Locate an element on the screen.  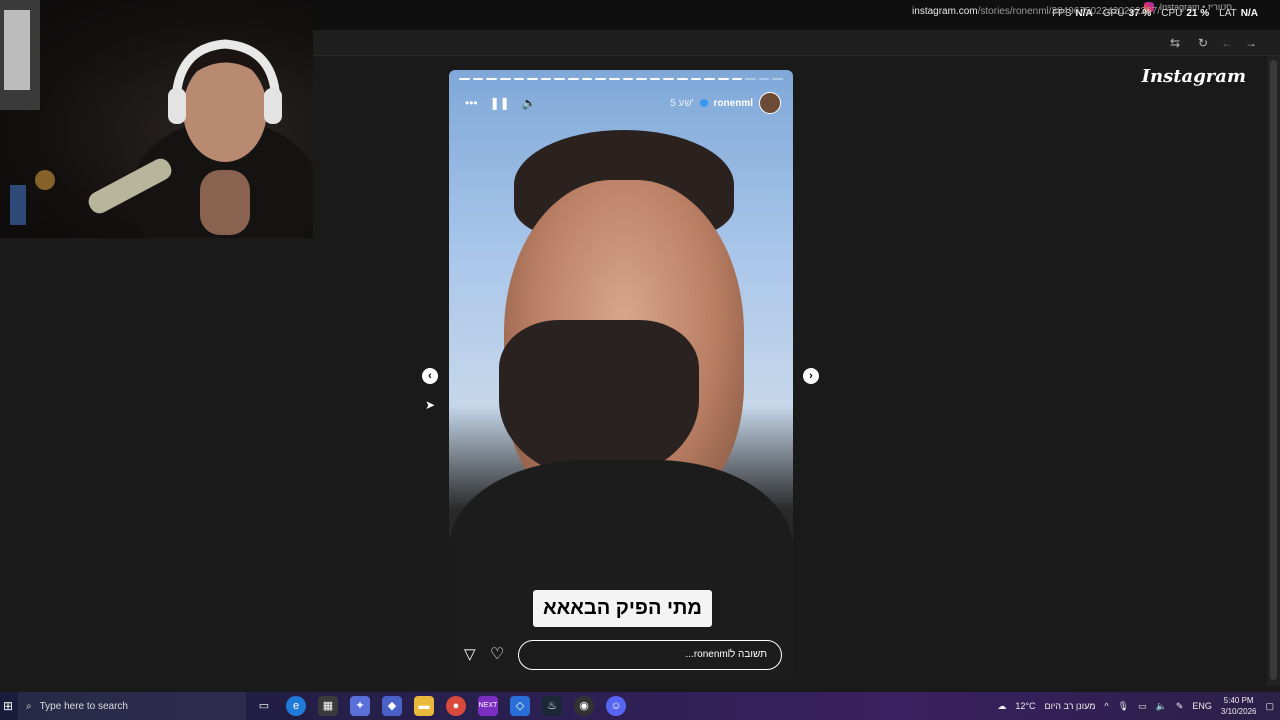
browser-address-bar is located at coordinates (796, 43).